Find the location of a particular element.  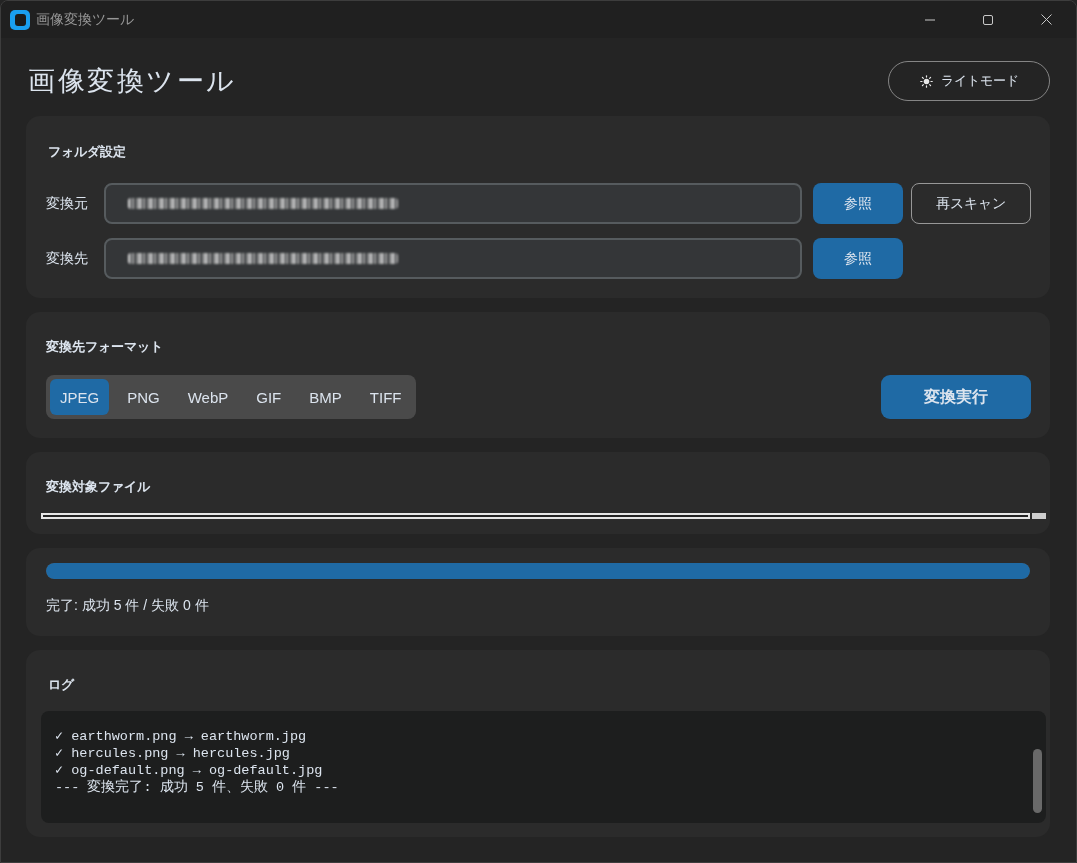

window-title: 画像変換ツール is located at coordinates (85, 19).